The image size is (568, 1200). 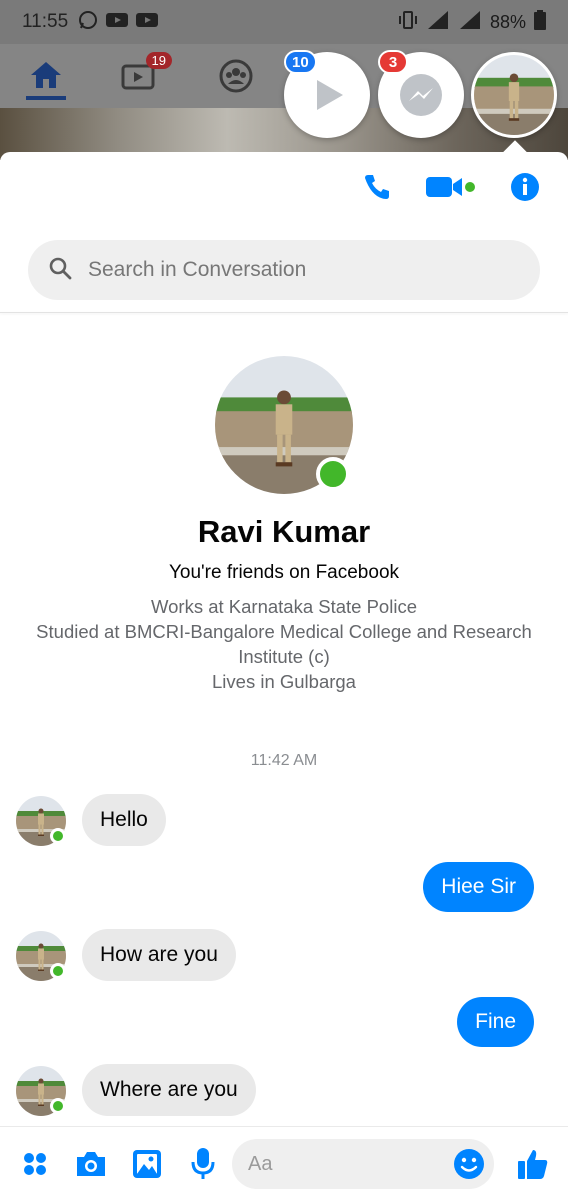 What do you see at coordinates (284, 572) in the screenshot?
I see `friendship-status: You're friends on Facebook` at bounding box center [284, 572].